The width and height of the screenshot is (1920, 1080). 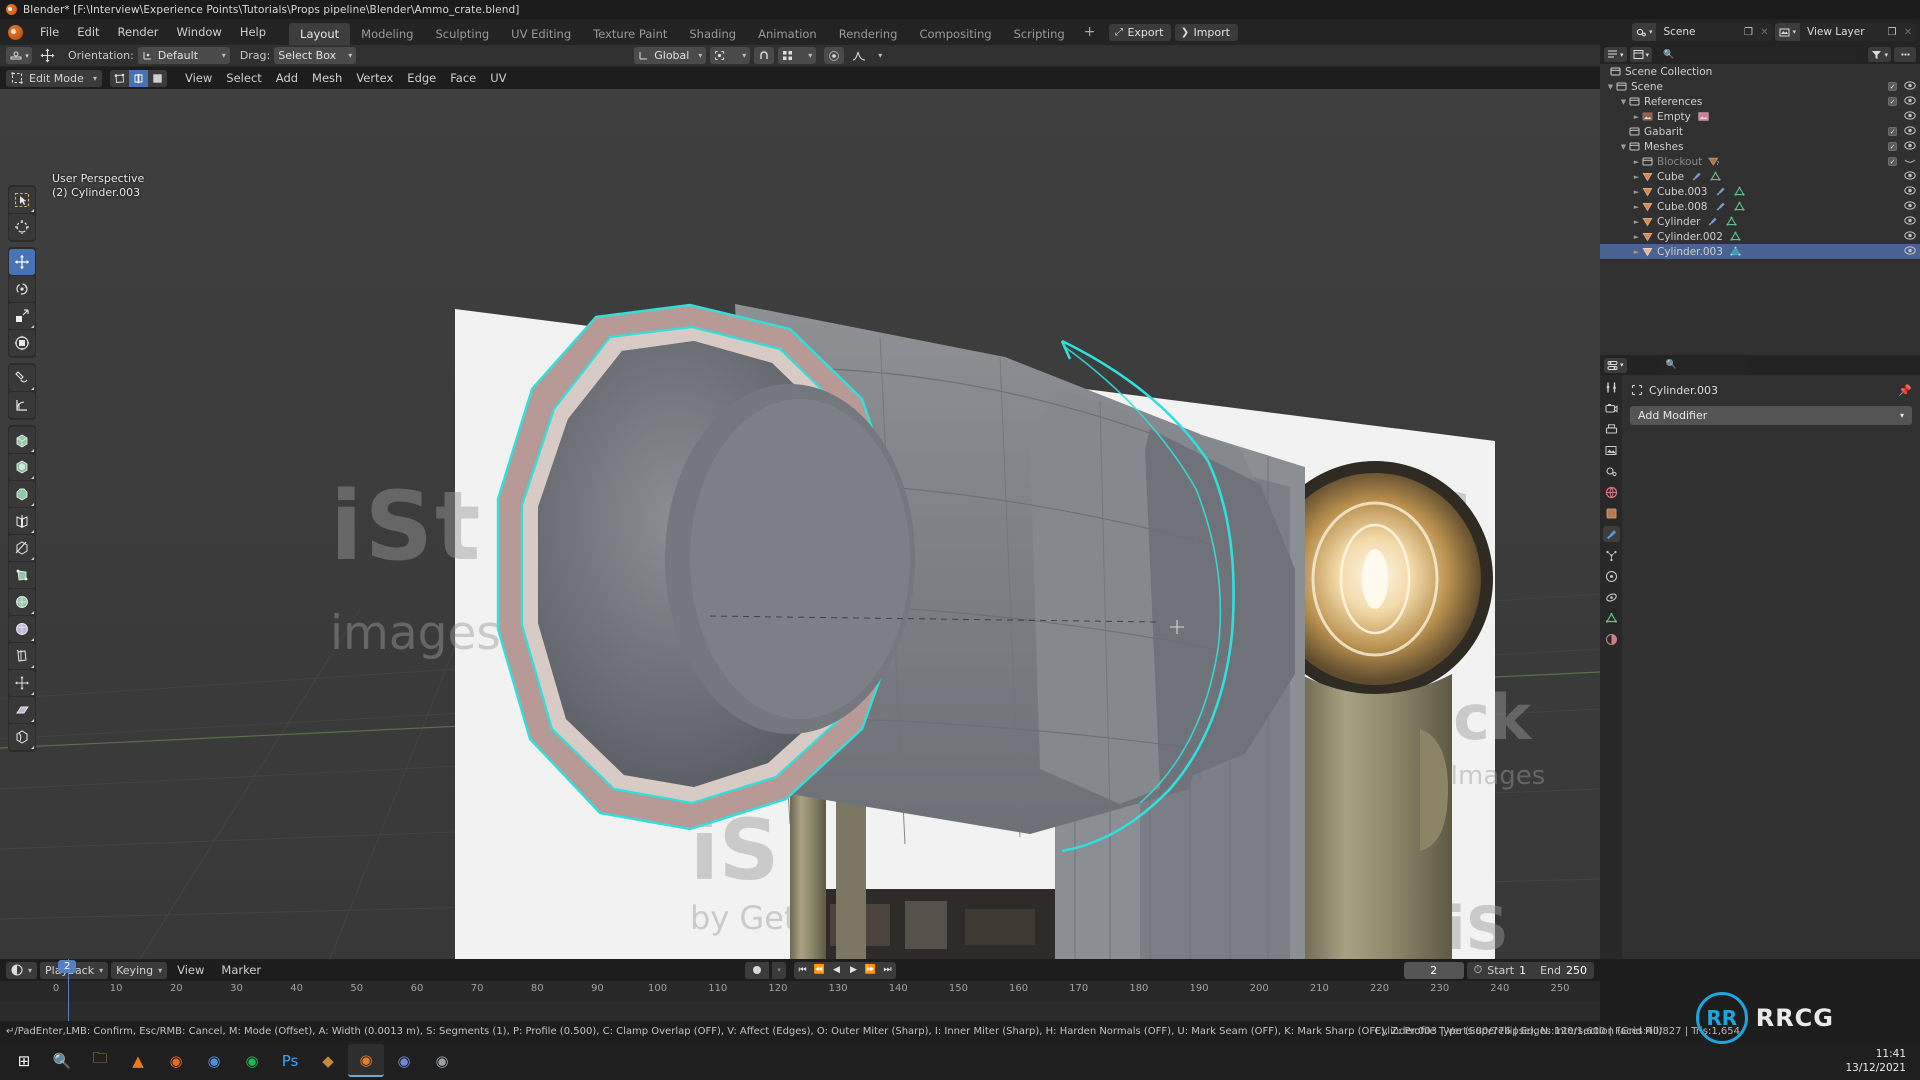 What do you see at coordinates (198, 78) in the screenshot?
I see `viewport-menu-view: View` at bounding box center [198, 78].